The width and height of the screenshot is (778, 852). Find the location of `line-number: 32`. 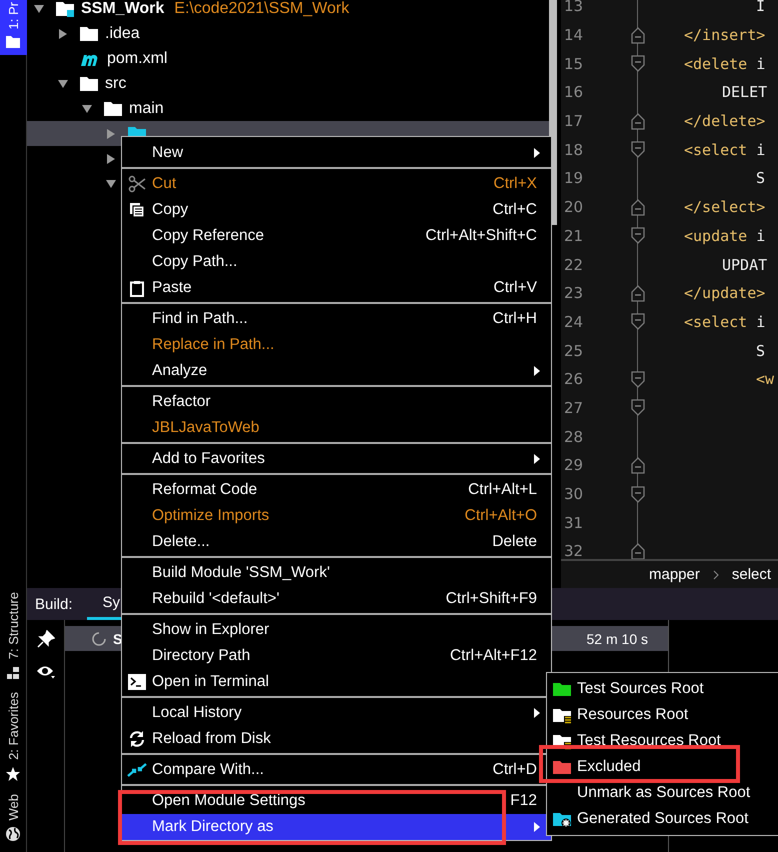

line-number: 32 is located at coordinates (573, 550).